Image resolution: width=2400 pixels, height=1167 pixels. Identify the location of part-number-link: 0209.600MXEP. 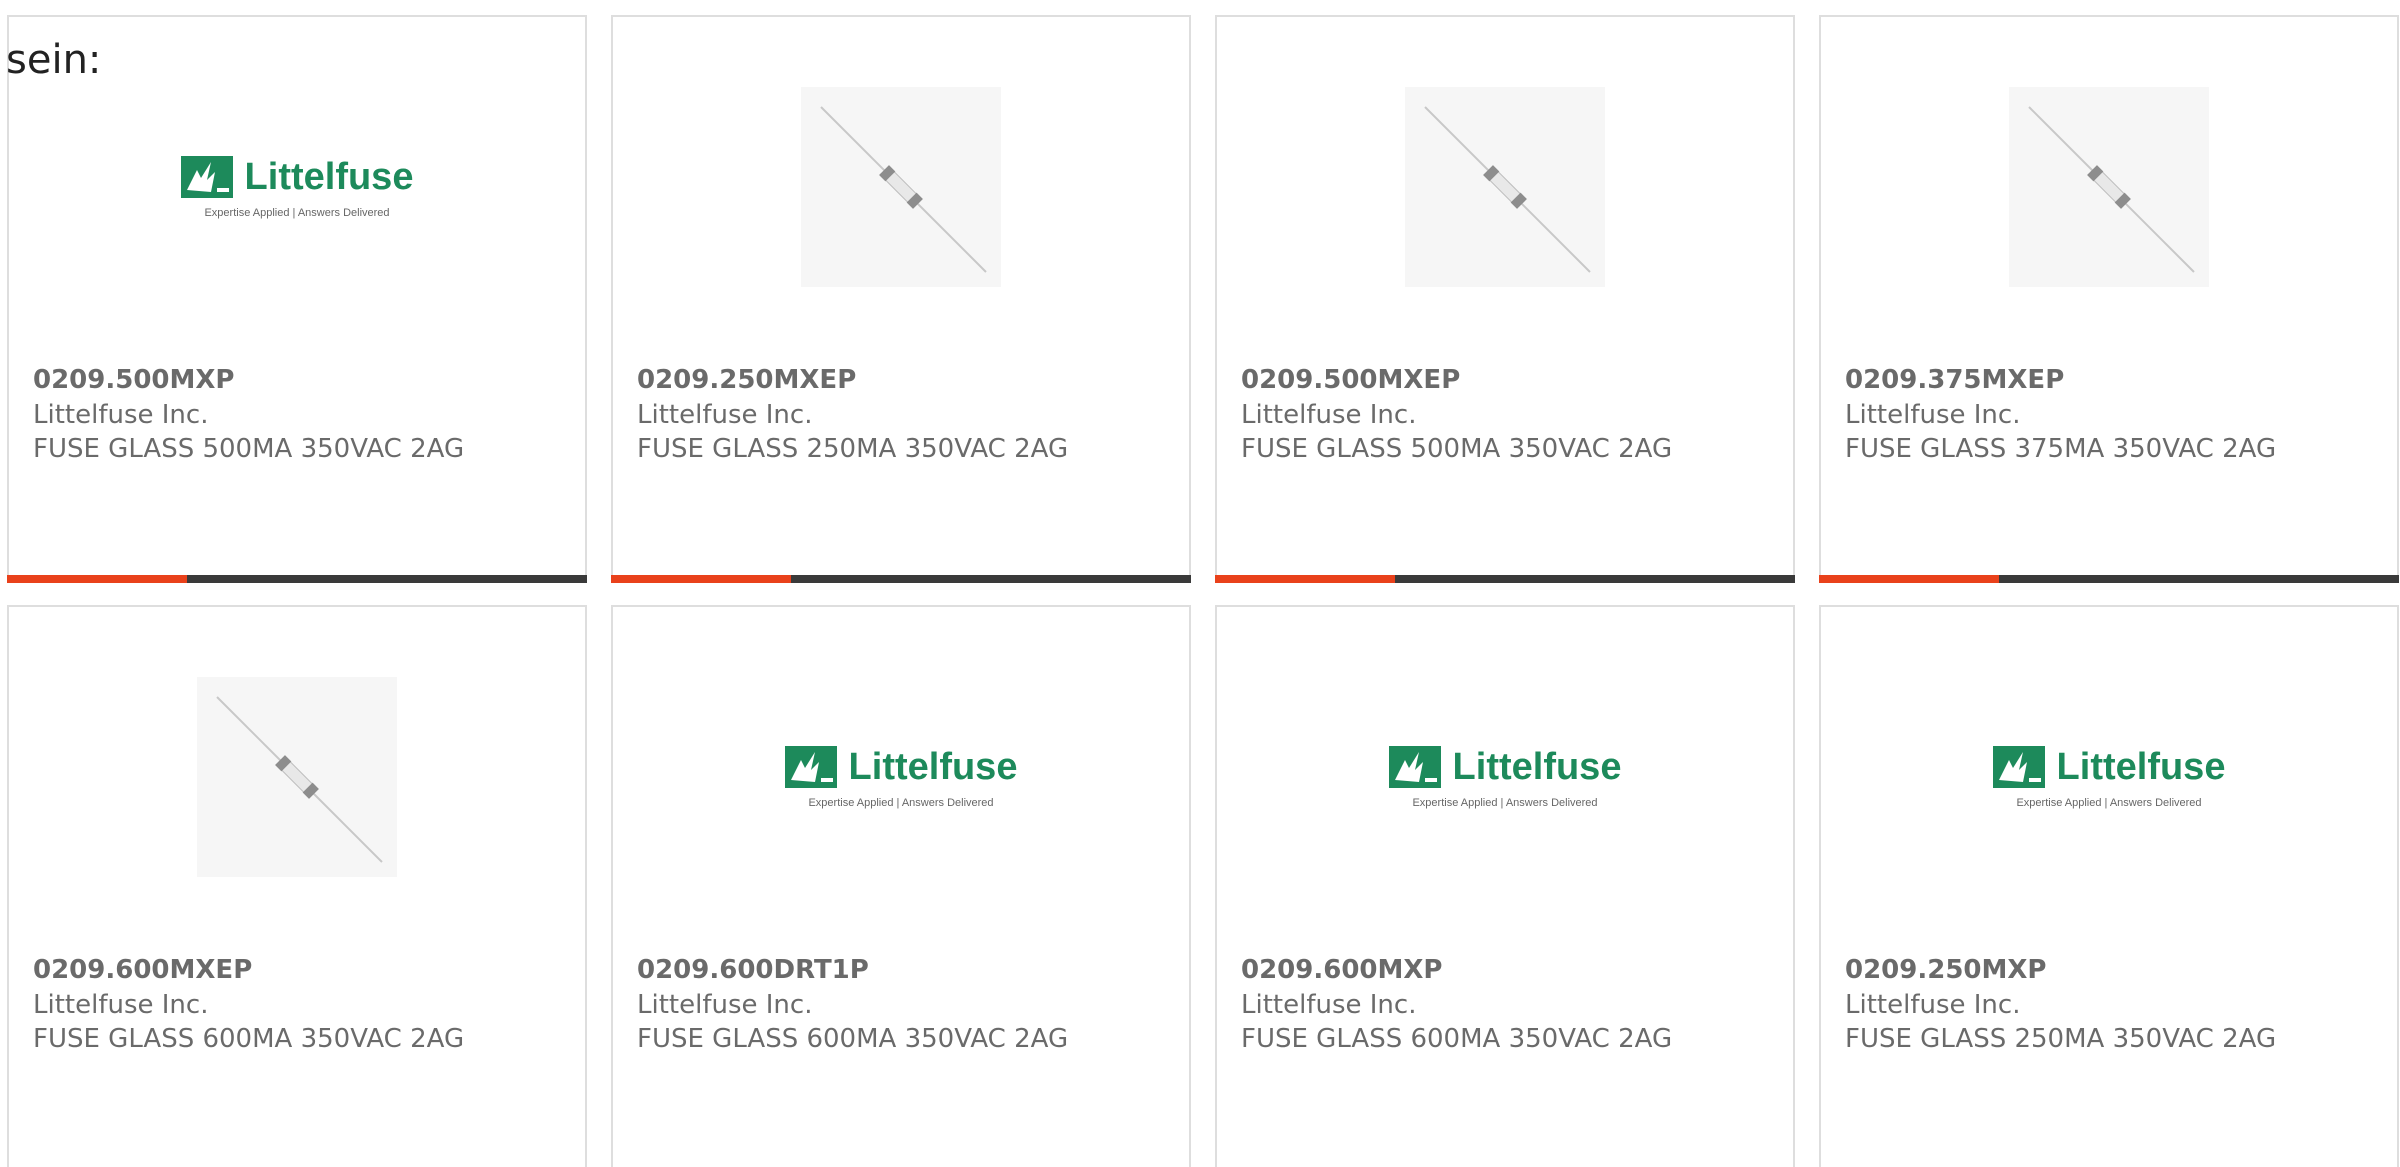
(299, 970).